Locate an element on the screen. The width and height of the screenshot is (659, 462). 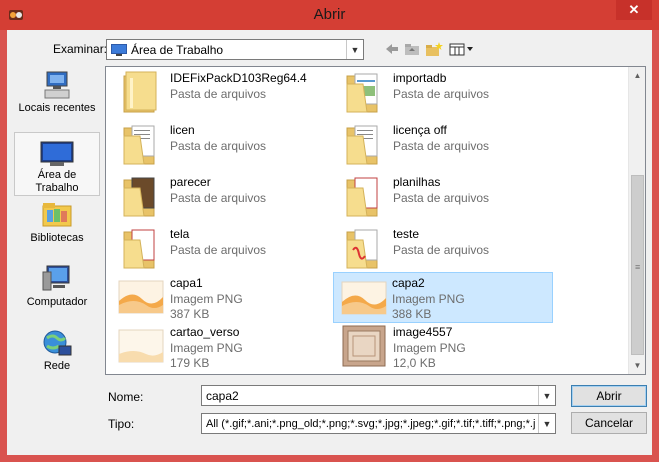
close-button: ✕ is located at coordinates (634, 10).